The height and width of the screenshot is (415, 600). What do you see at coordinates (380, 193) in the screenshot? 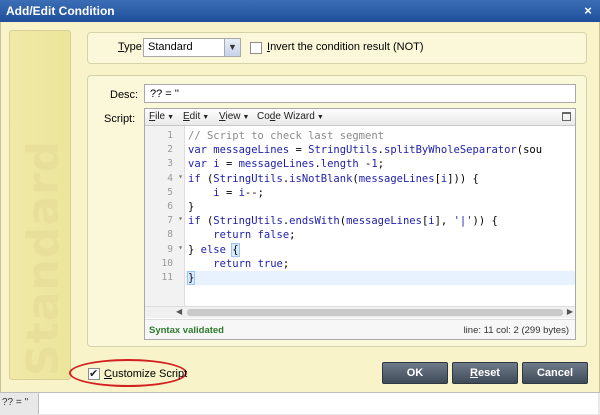
I see `code-line: i = i--;` at bounding box center [380, 193].